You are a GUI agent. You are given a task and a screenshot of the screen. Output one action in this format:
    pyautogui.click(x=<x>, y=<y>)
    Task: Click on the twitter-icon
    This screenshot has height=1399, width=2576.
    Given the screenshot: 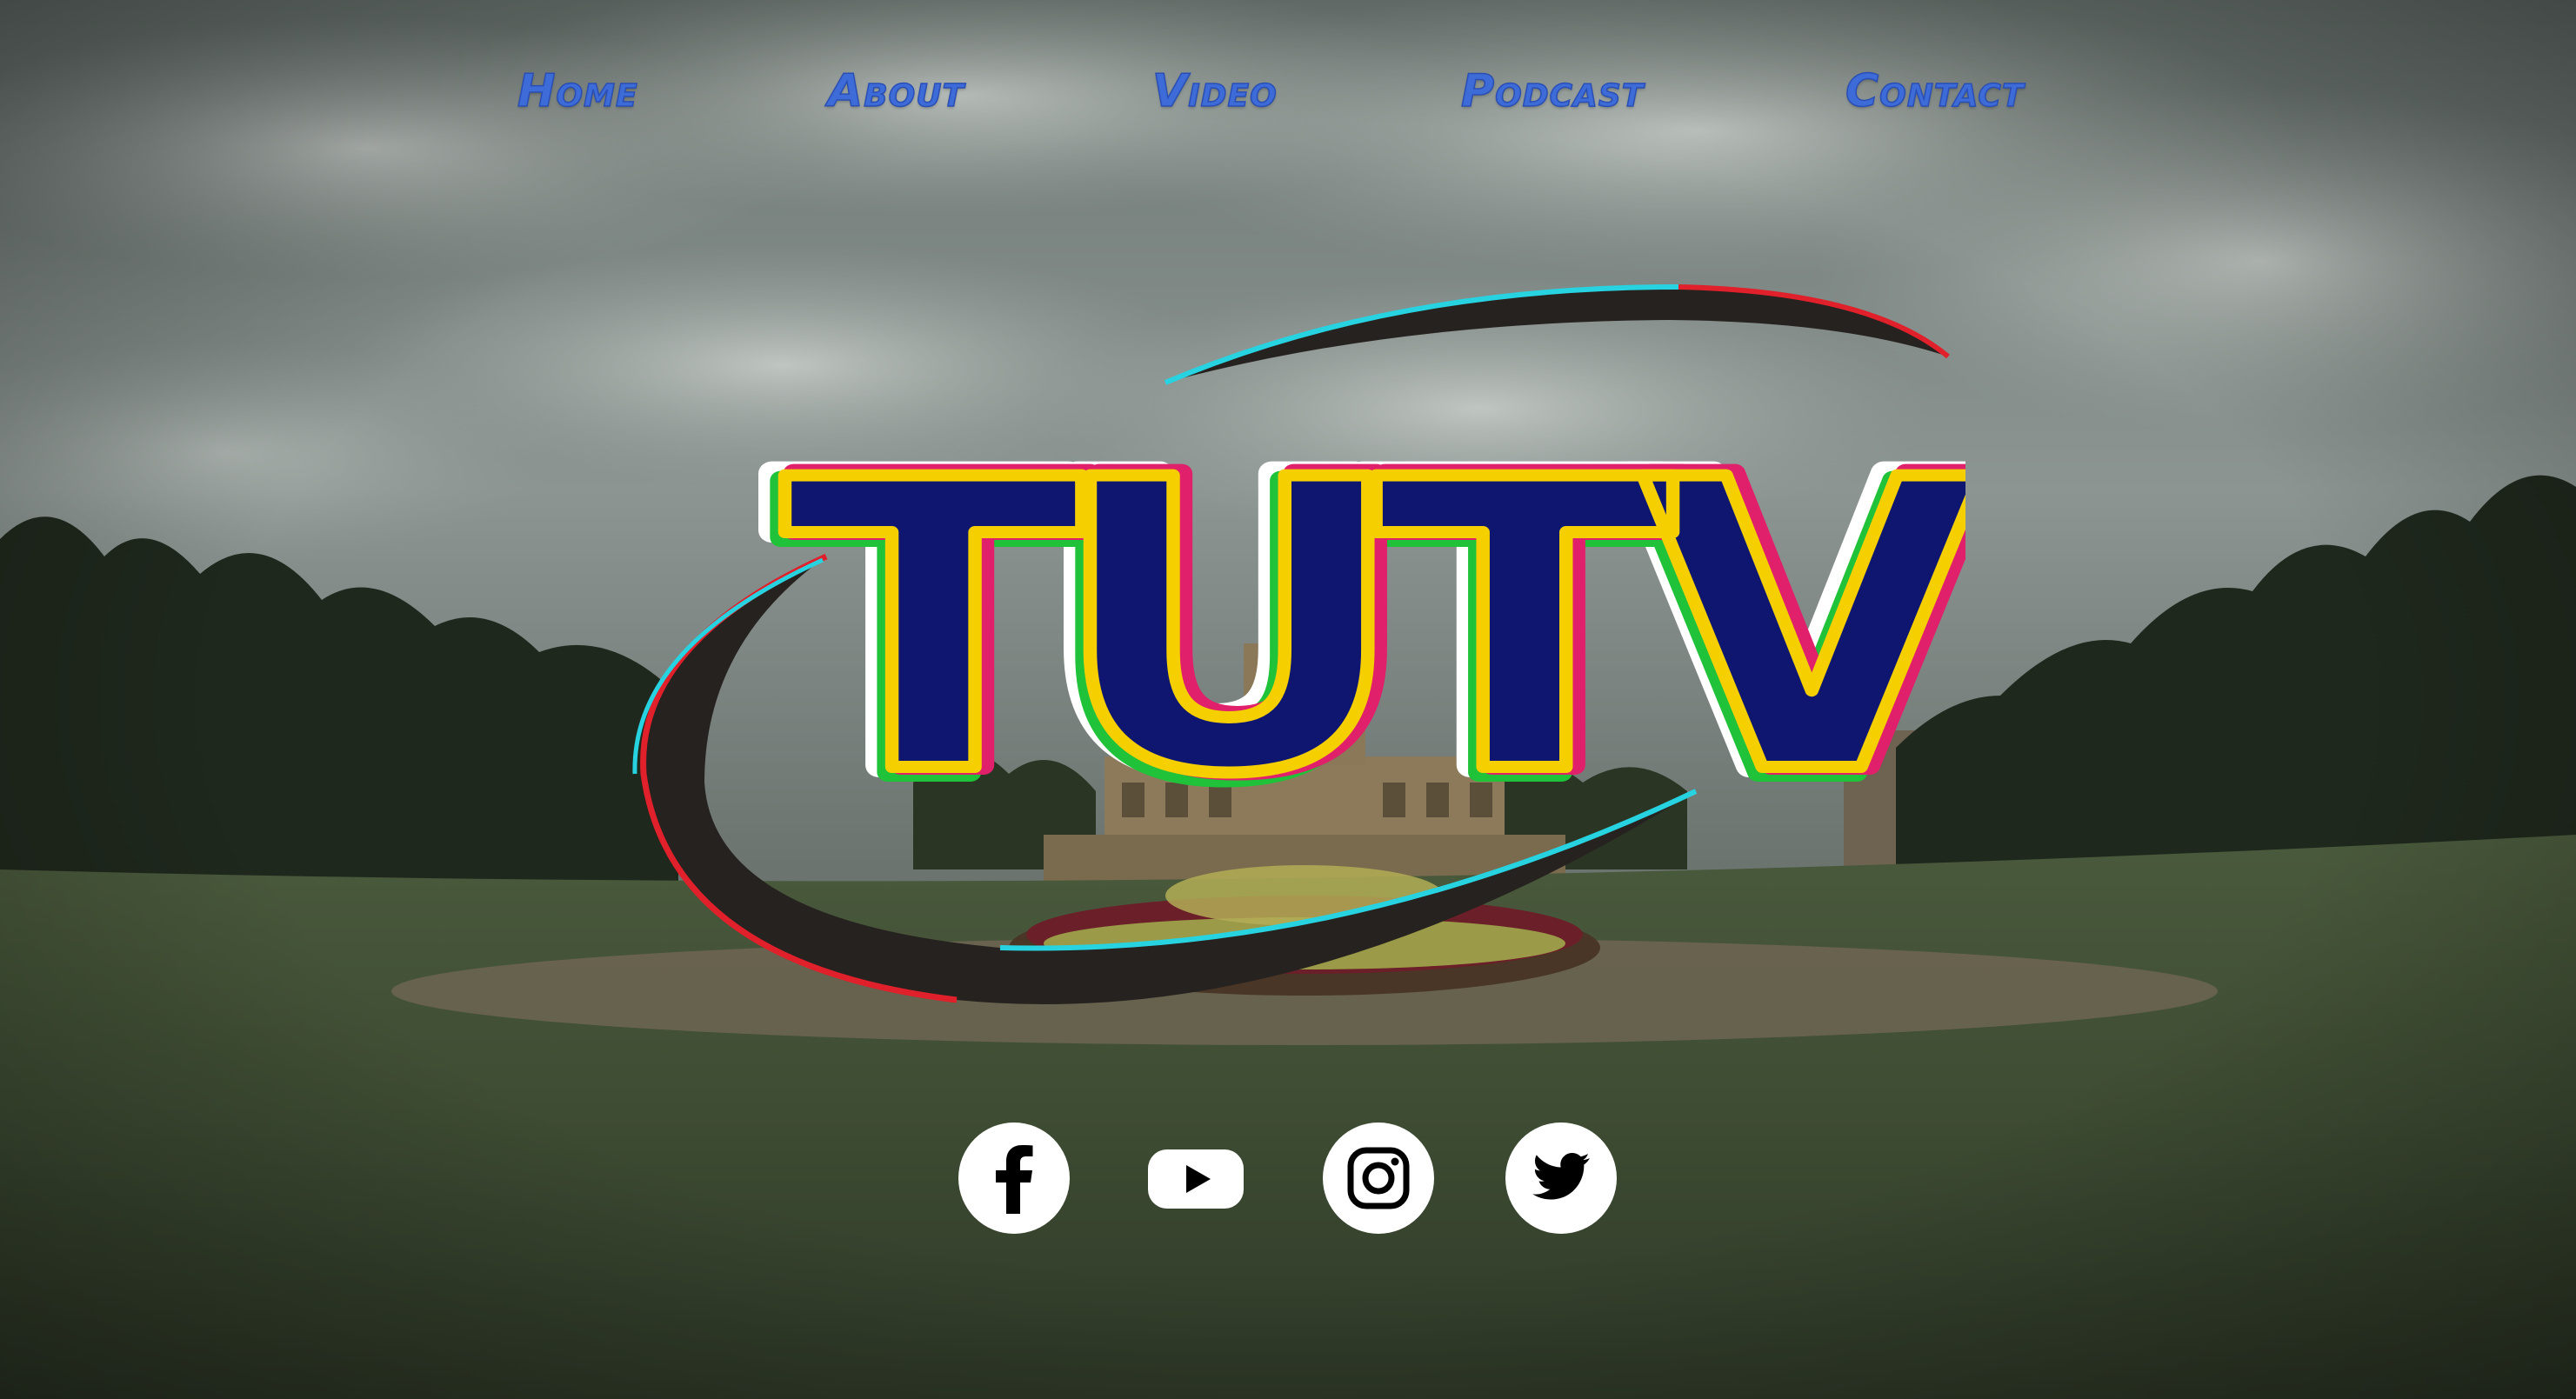 What is the action you would take?
    pyautogui.click(x=1561, y=1178)
    